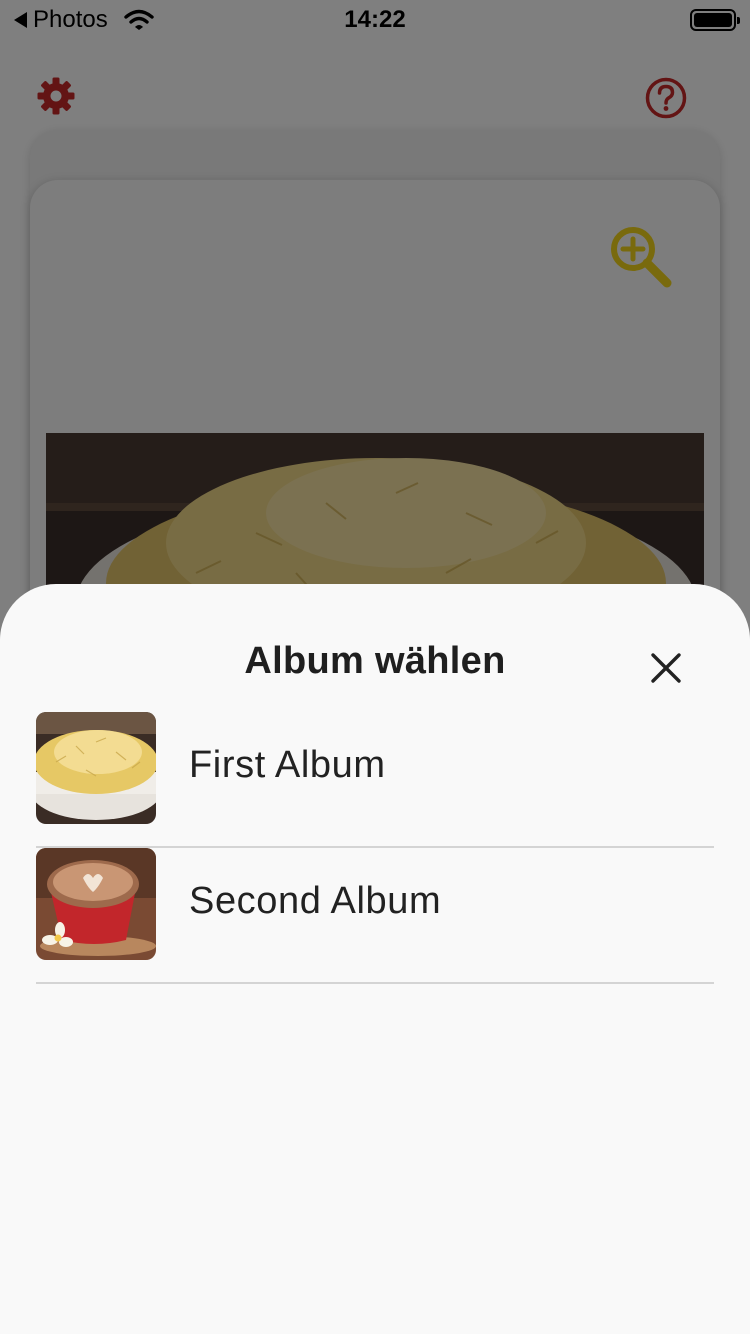 The image size is (750, 1334). I want to click on album-name: First Album, so click(287, 765).